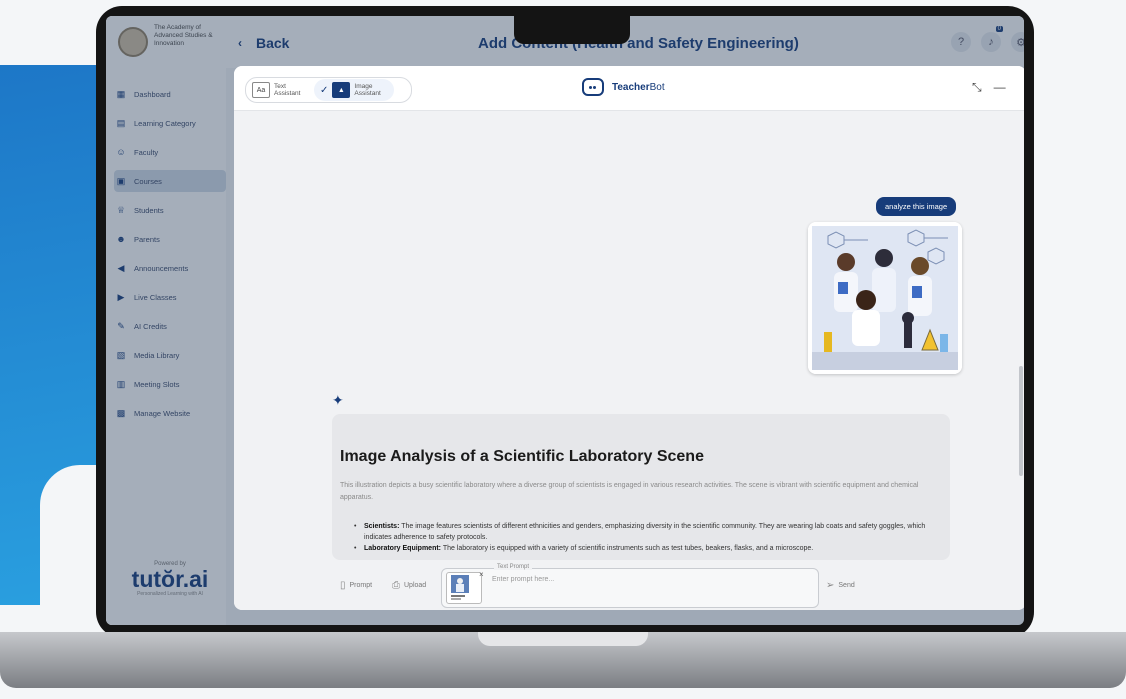 This screenshot has height=699, width=1126. What do you see at coordinates (989, 87) in the screenshot?
I see `modal-window-controls: ⤡ —` at bounding box center [989, 87].